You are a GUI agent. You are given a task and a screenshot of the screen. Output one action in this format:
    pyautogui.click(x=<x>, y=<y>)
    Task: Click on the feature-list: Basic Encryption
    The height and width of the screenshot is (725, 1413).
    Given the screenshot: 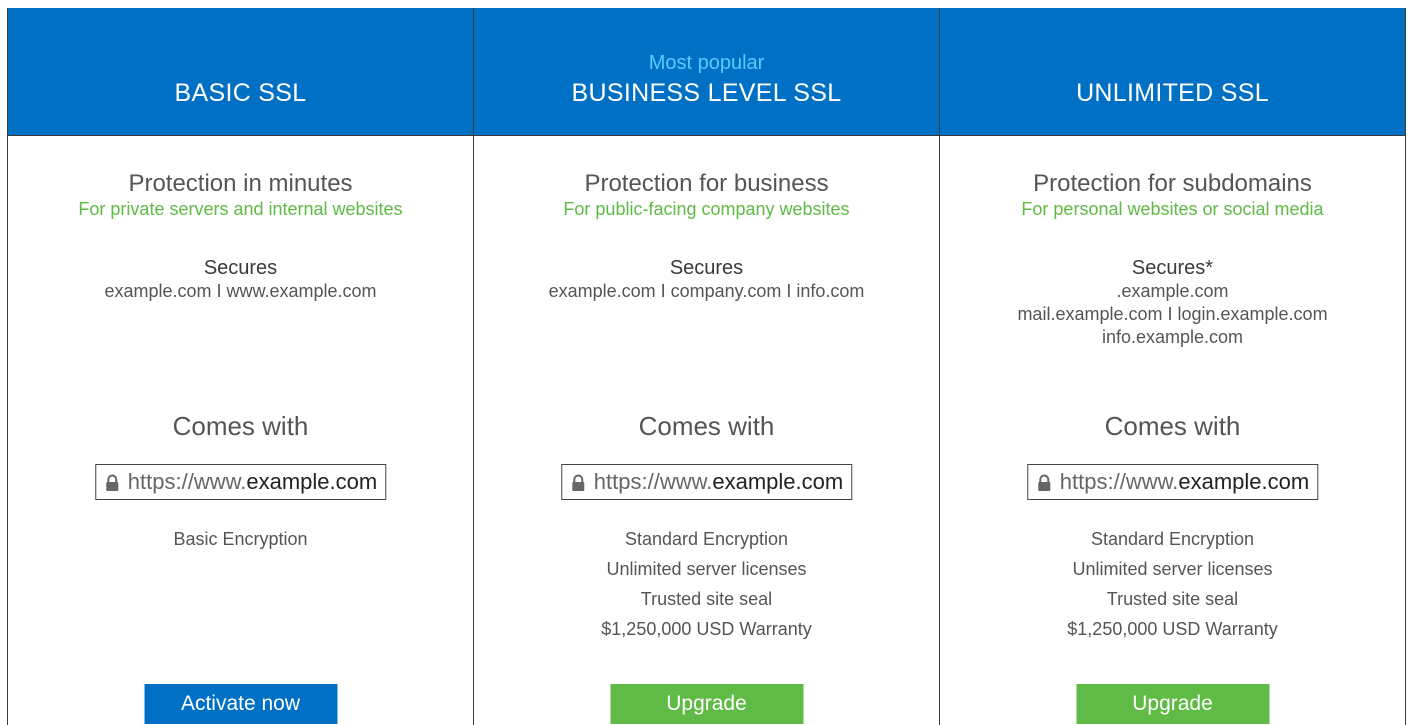 What is the action you would take?
    pyautogui.click(x=240, y=539)
    